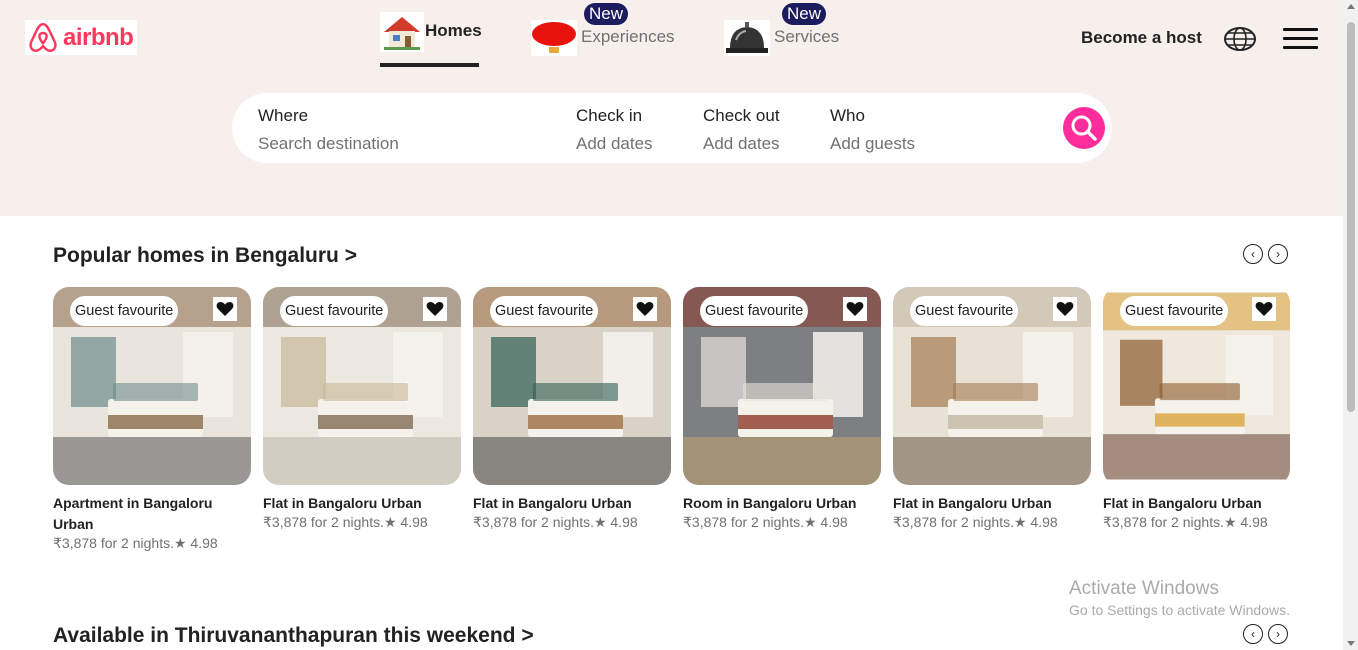 The height and width of the screenshot is (650, 1358). I want to click on search-checkout-field: Check out Add dates, so click(758, 130).